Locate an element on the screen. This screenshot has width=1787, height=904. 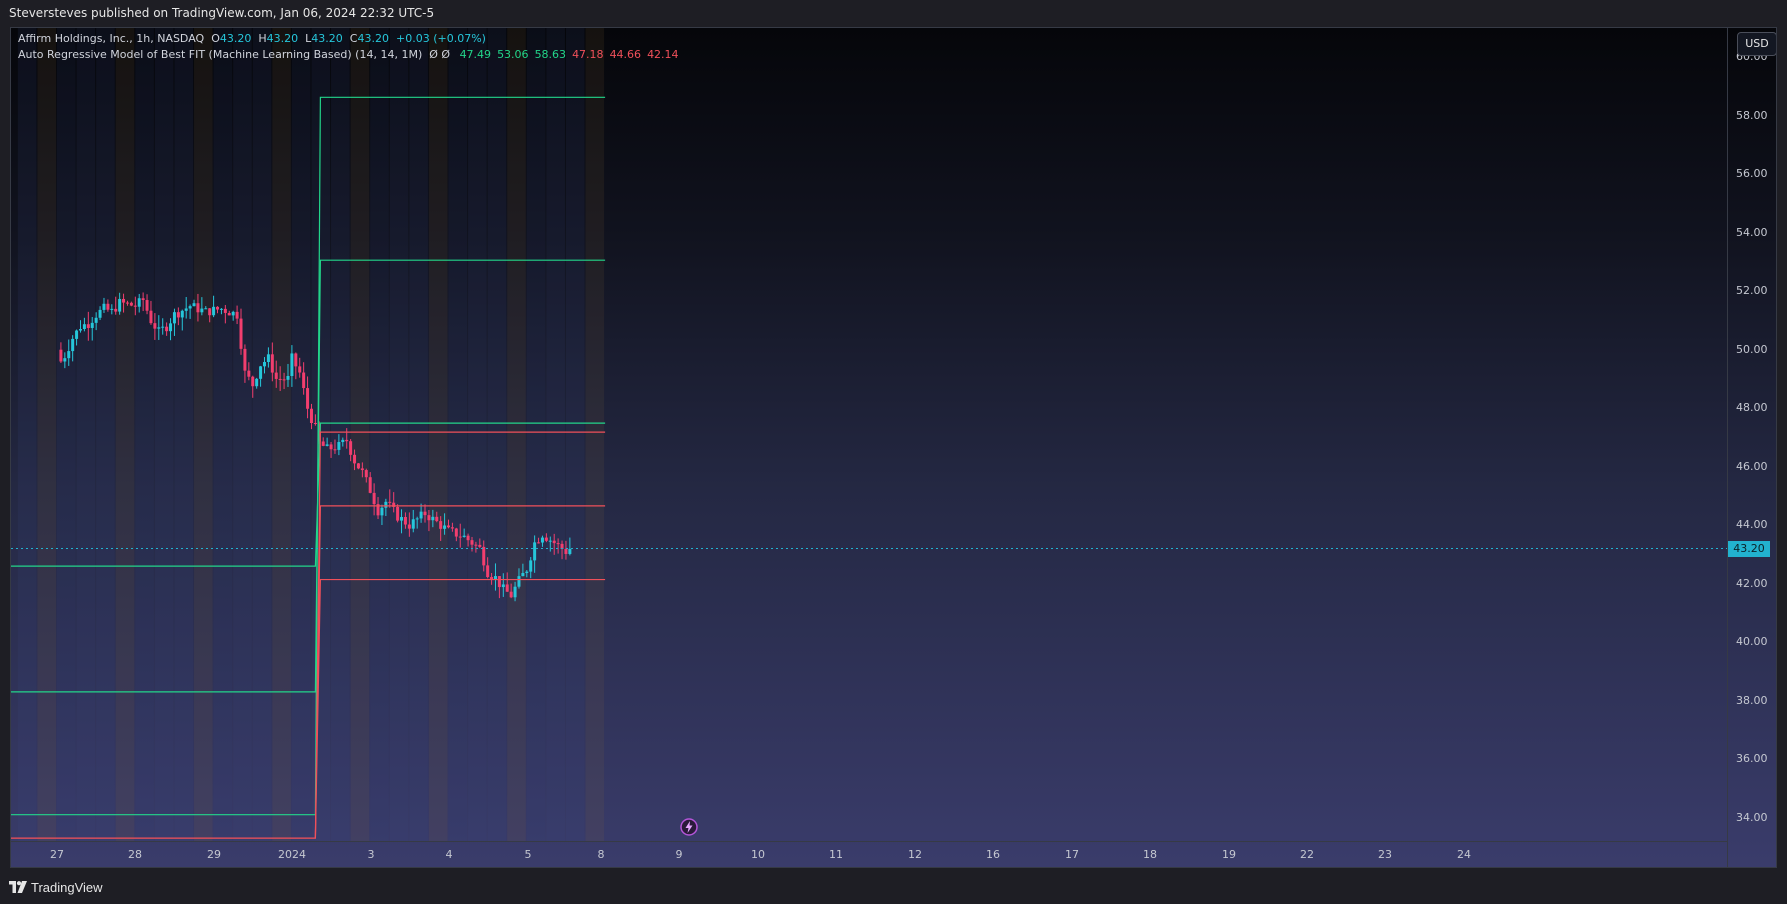
lightning-icon is located at coordinates (689, 827).